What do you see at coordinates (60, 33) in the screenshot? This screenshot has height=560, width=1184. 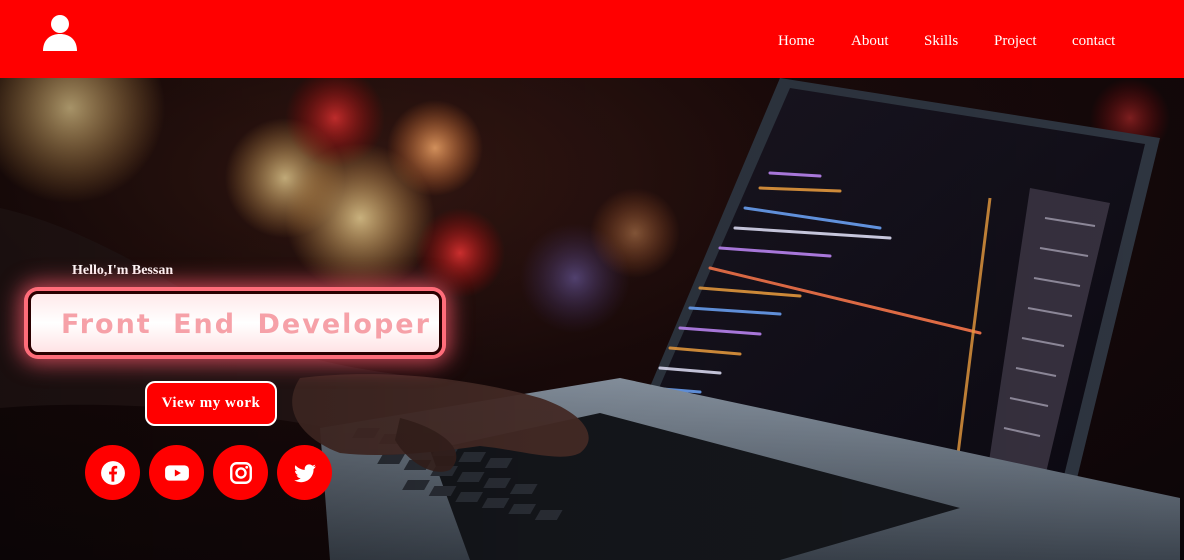 I see `user-icon` at bounding box center [60, 33].